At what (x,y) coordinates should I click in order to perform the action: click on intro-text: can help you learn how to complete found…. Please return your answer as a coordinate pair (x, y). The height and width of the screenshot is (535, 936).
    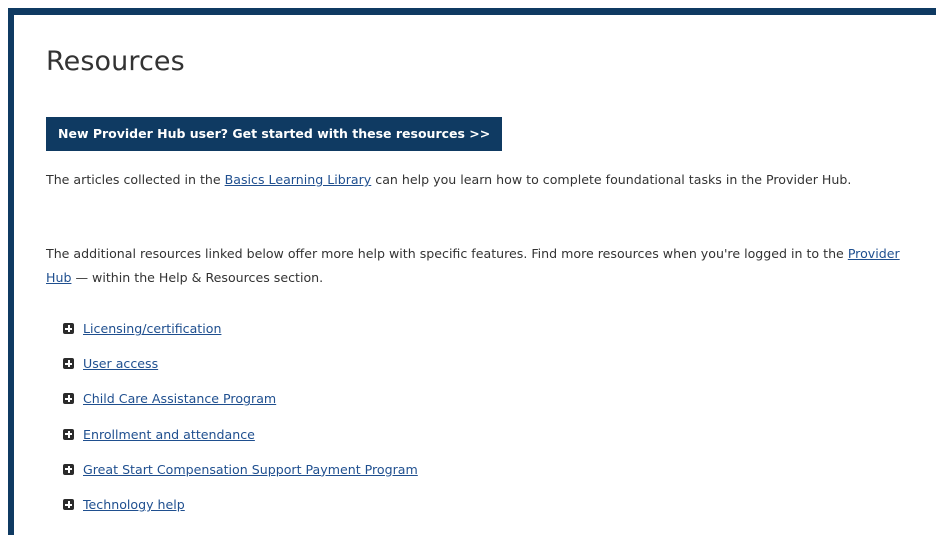
    Looking at the image, I should click on (611, 179).